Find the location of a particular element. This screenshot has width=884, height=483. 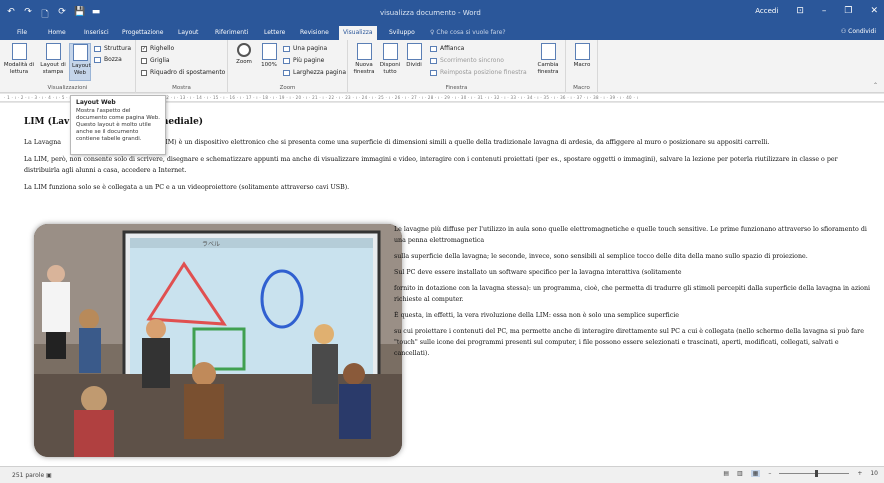

macros-icon is located at coordinates (582, 51).